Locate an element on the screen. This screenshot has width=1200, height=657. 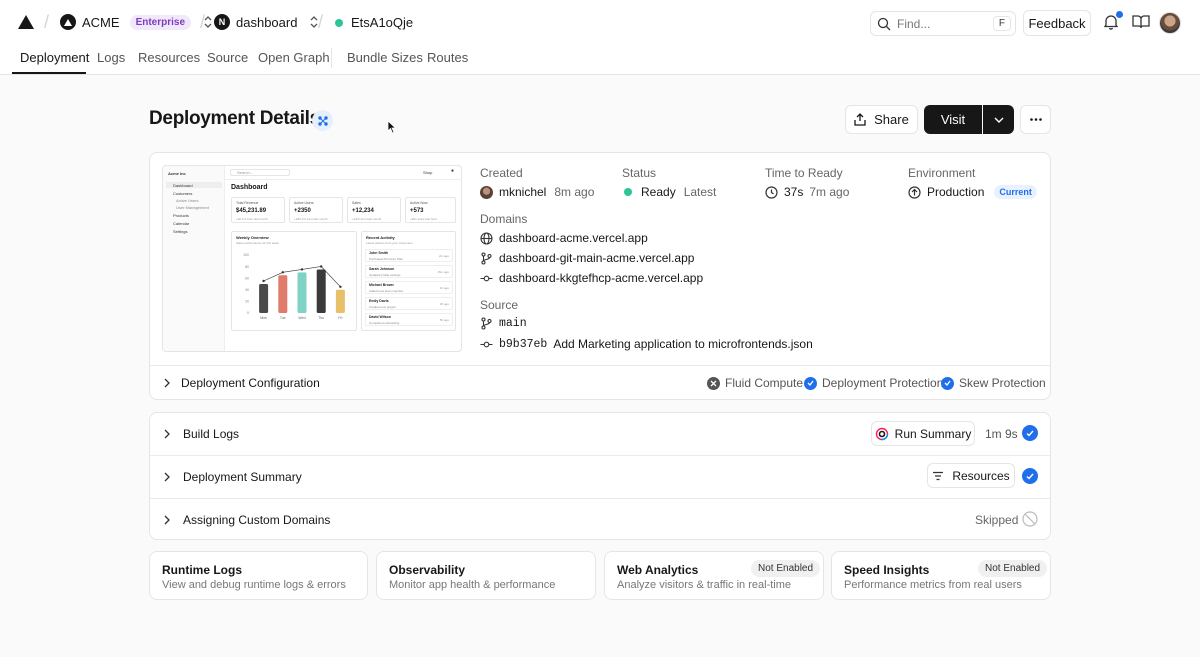
check-circle-icon is located at coordinates (947, 383).